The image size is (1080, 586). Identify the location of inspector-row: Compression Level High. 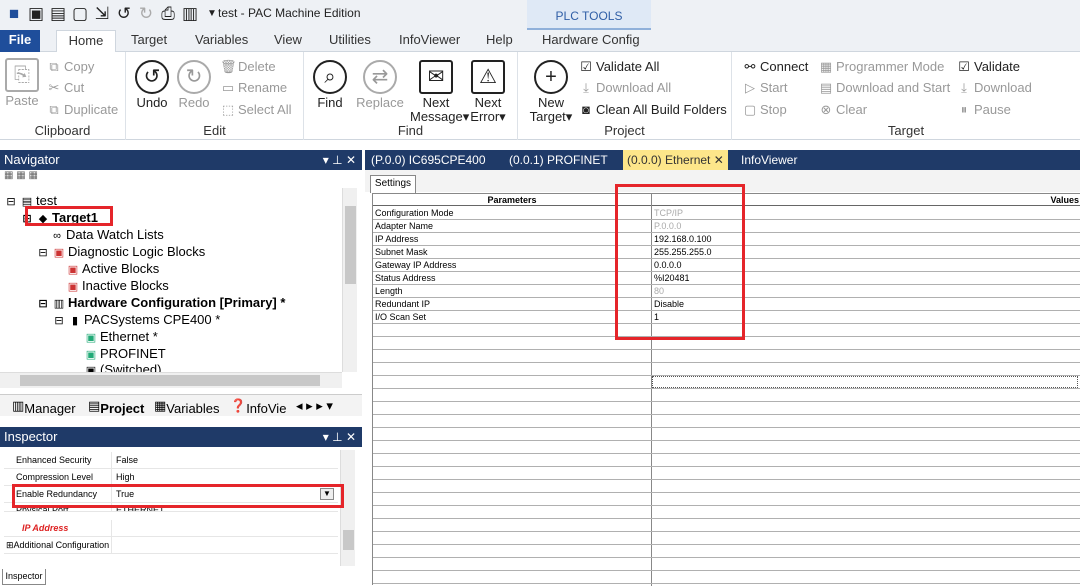
(171, 477).